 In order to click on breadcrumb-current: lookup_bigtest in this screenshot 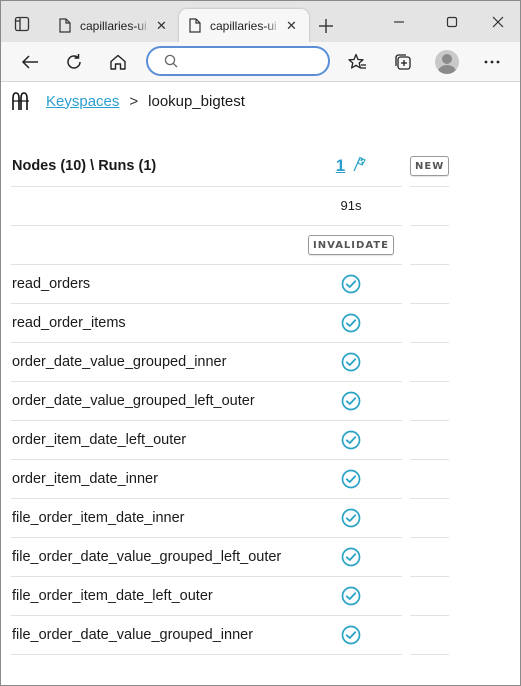, I will do `click(196, 101)`.